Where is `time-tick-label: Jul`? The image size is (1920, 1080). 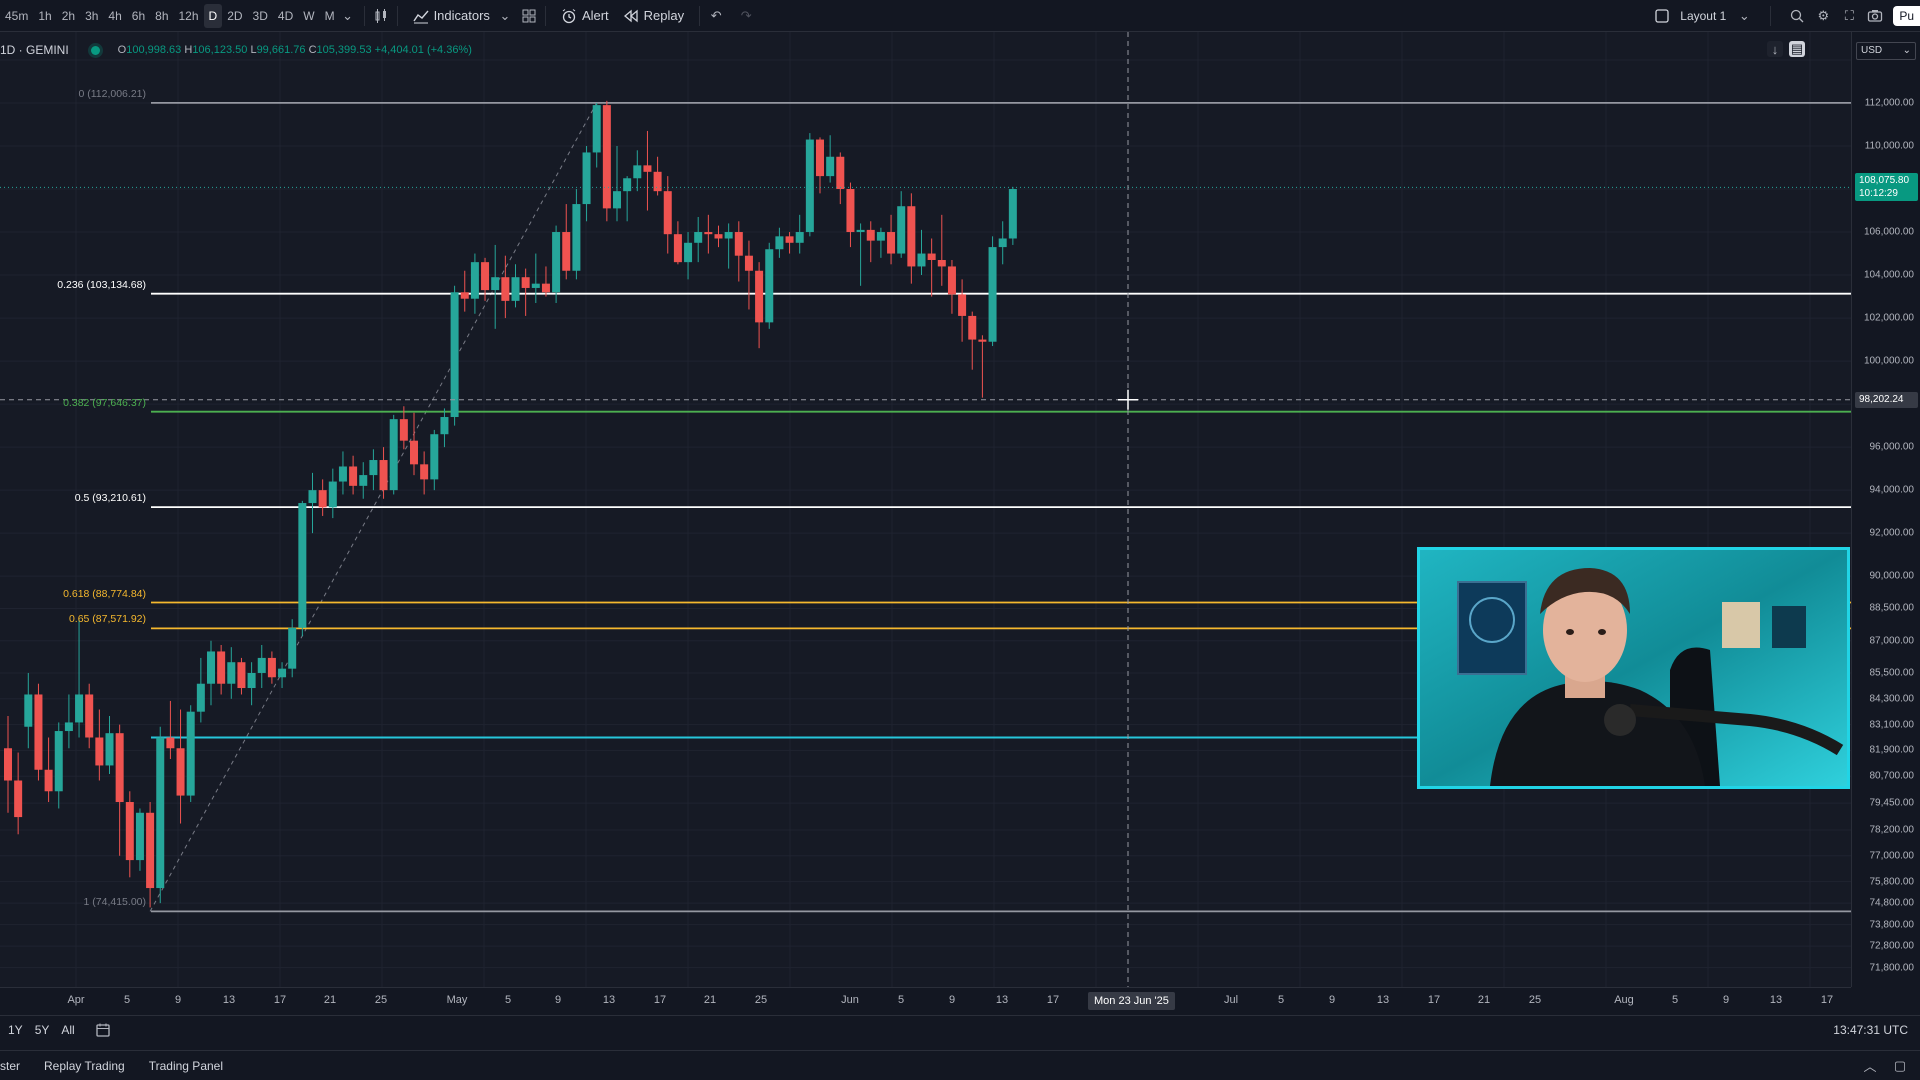
time-tick-label: Jul is located at coordinates (1231, 1000).